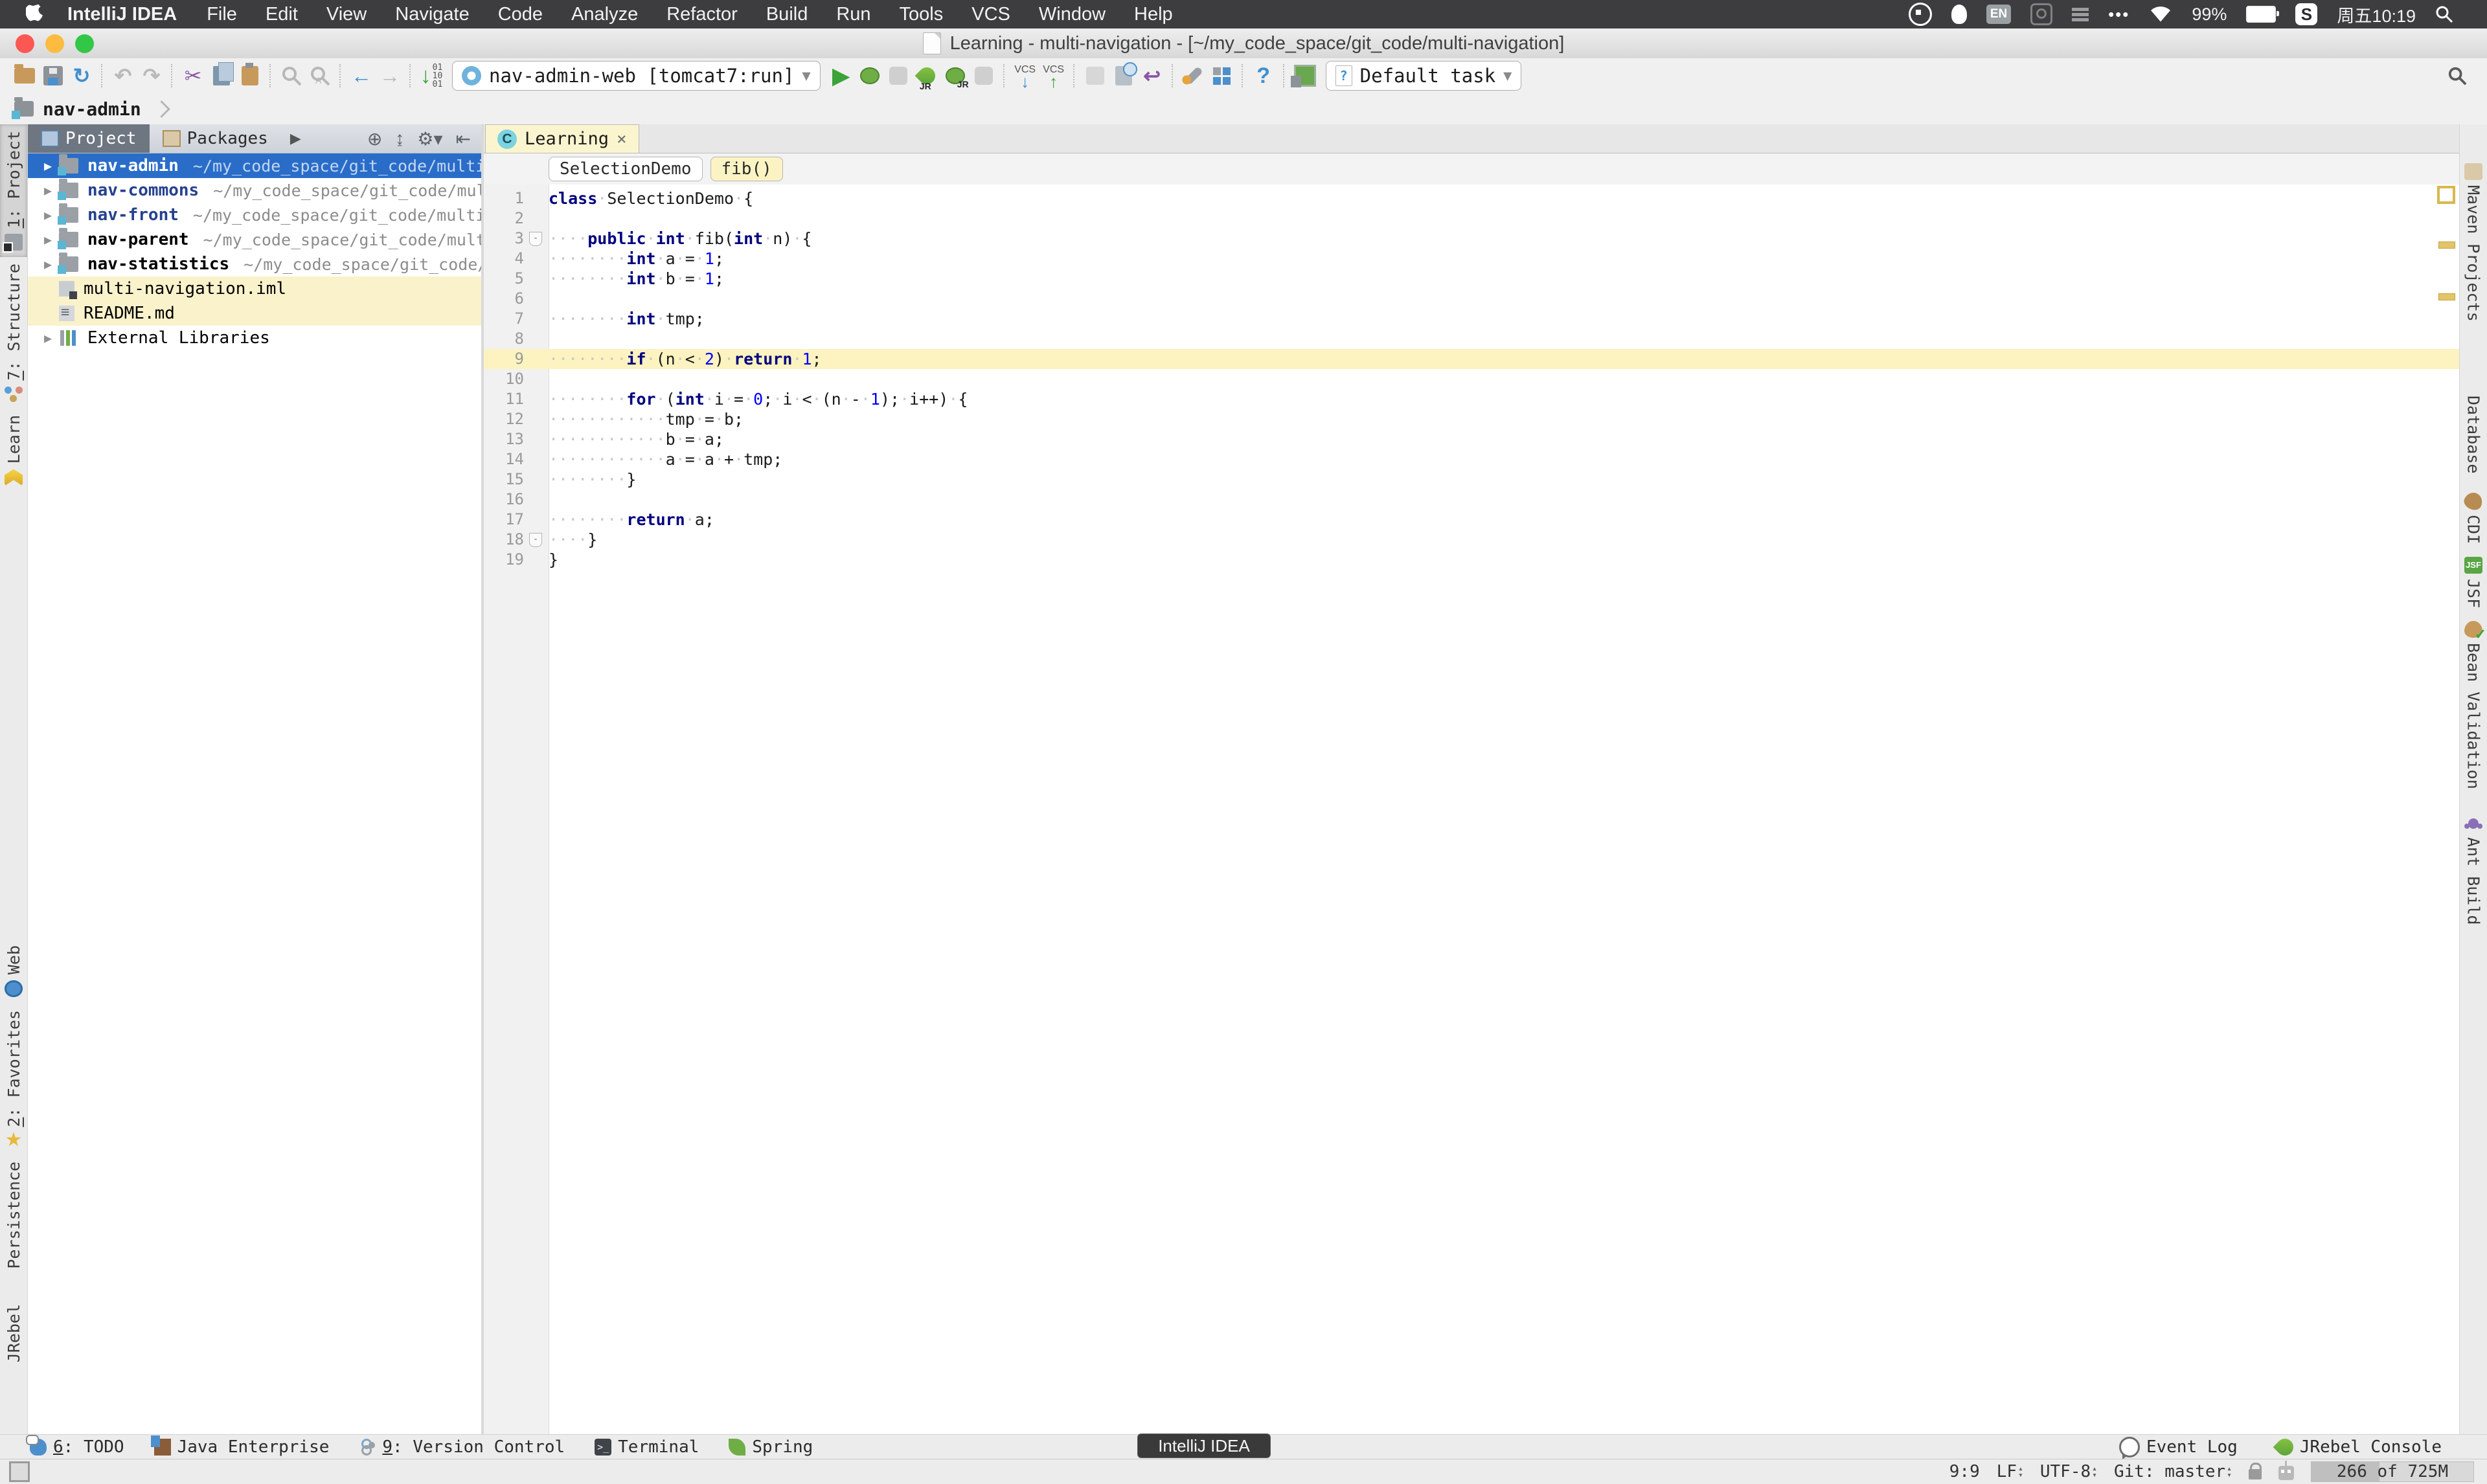  What do you see at coordinates (374, 139) in the screenshot?
I see `locate-icon: ⊕` at bounding box center [374, 139].